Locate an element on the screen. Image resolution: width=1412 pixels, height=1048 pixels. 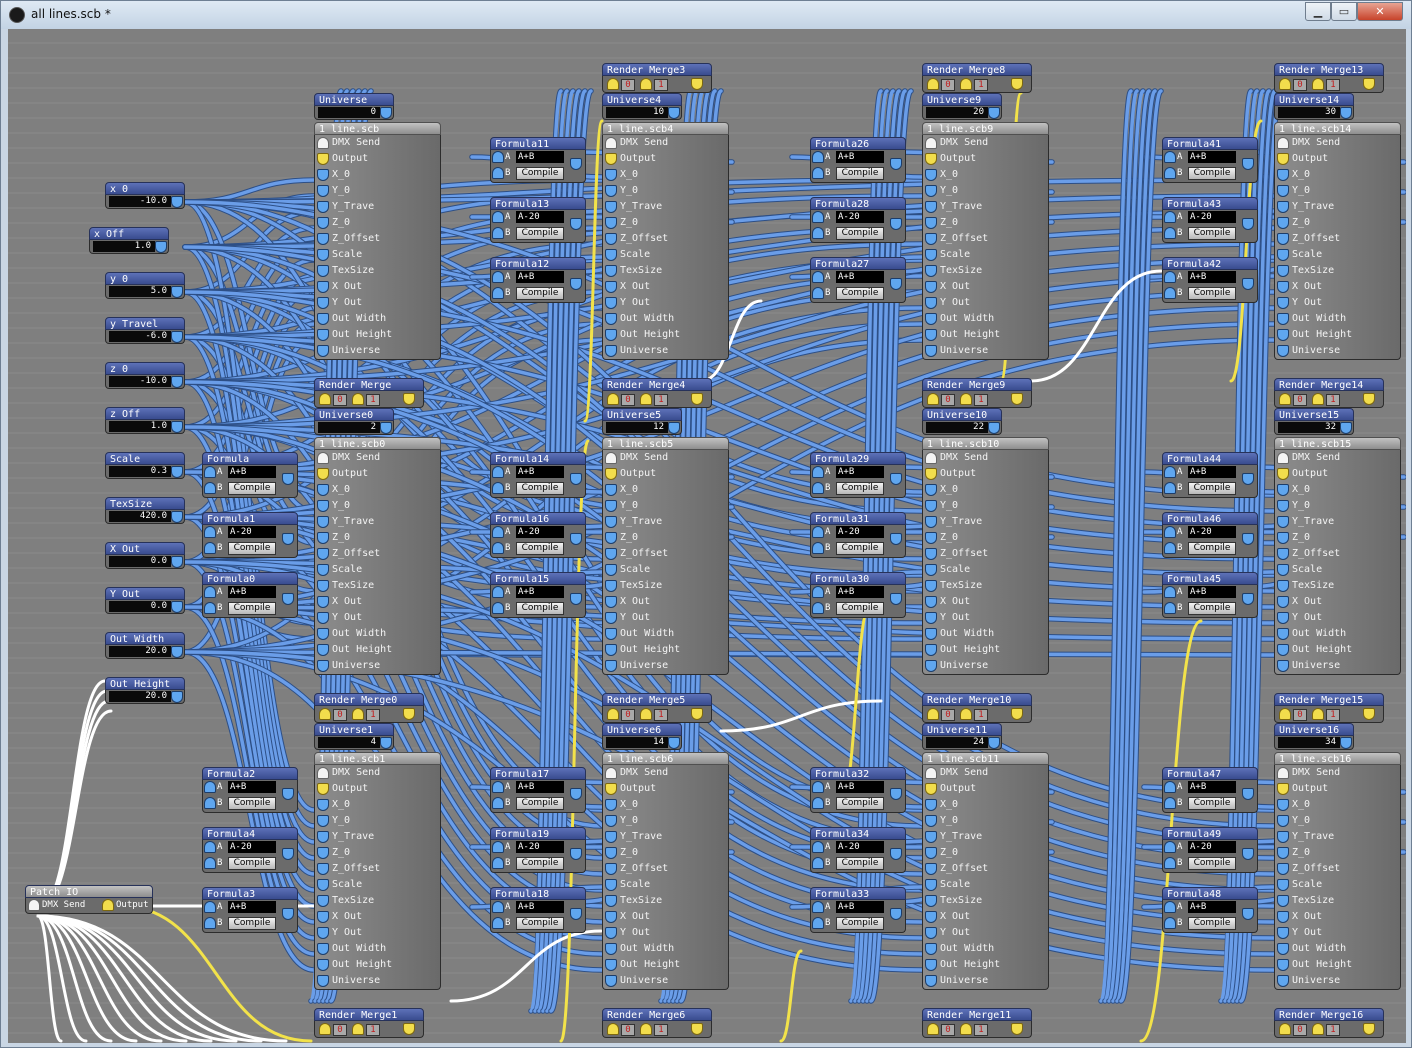
formula-node: Formula0 A B A+B Compile is located at coordinates (250, 595).